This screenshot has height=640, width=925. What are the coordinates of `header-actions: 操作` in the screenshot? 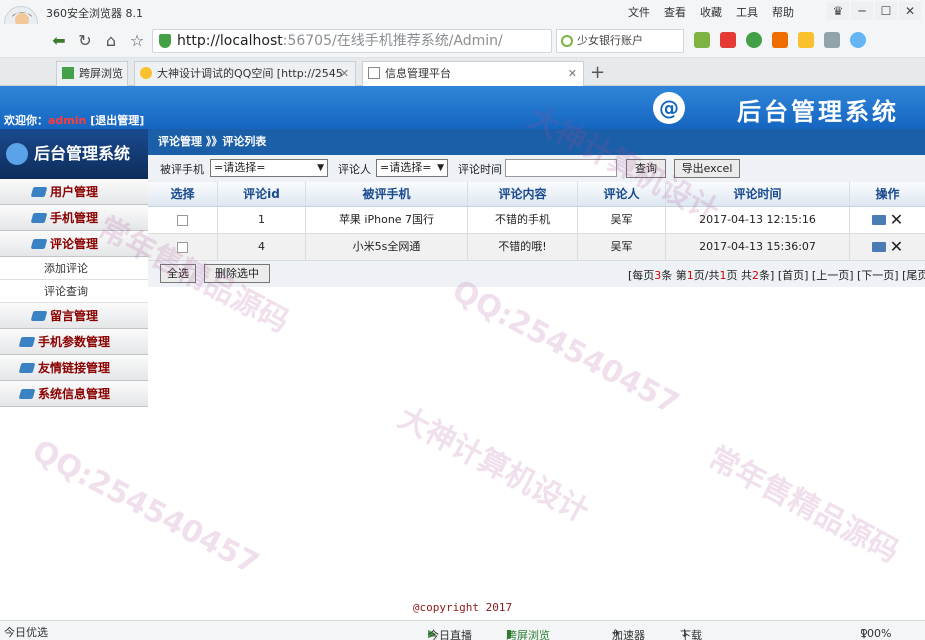 It's located at (887, 194).